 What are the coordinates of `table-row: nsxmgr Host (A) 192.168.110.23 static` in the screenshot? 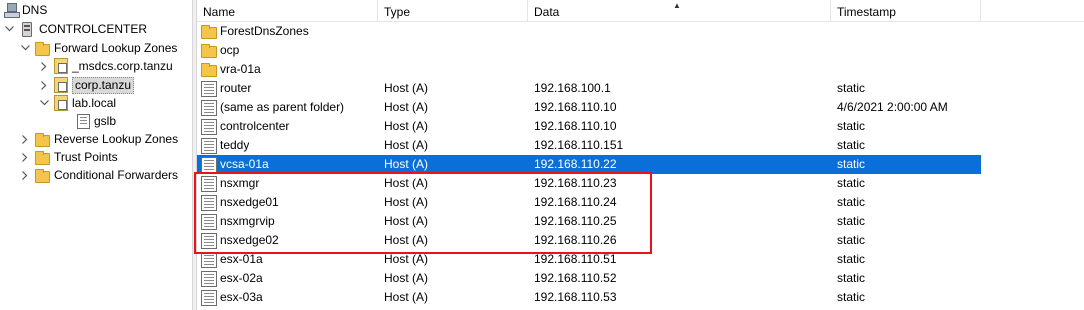 It's located at (589, 183).